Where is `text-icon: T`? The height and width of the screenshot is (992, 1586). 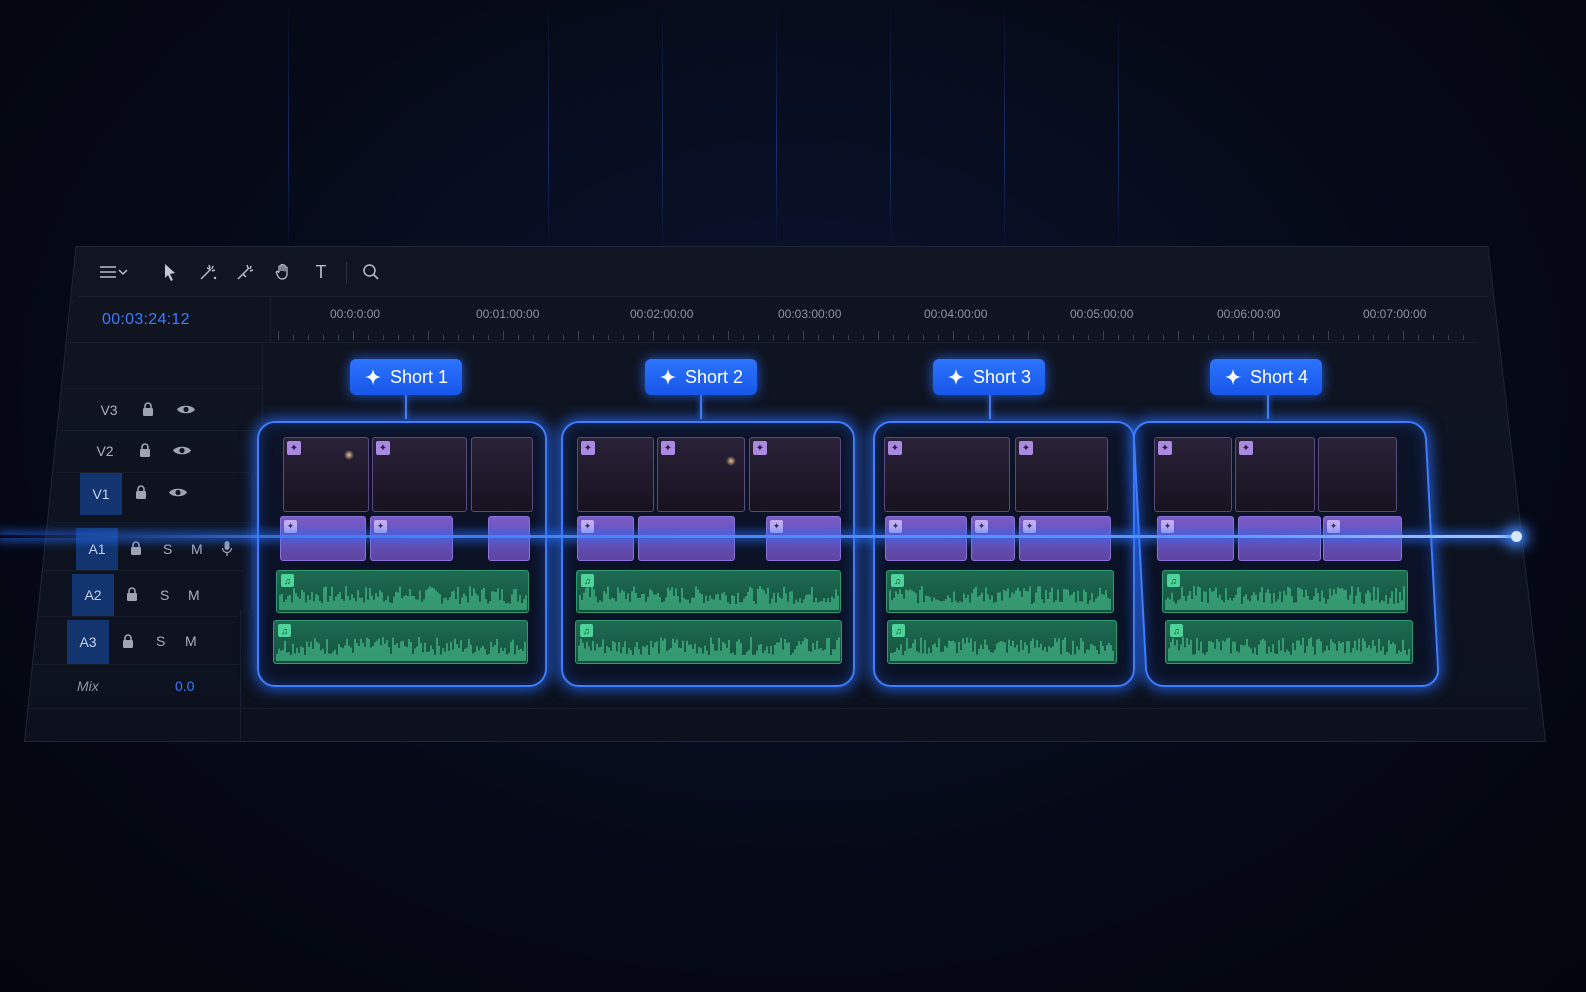 text-icon: T is located at coordinates (321, 272).